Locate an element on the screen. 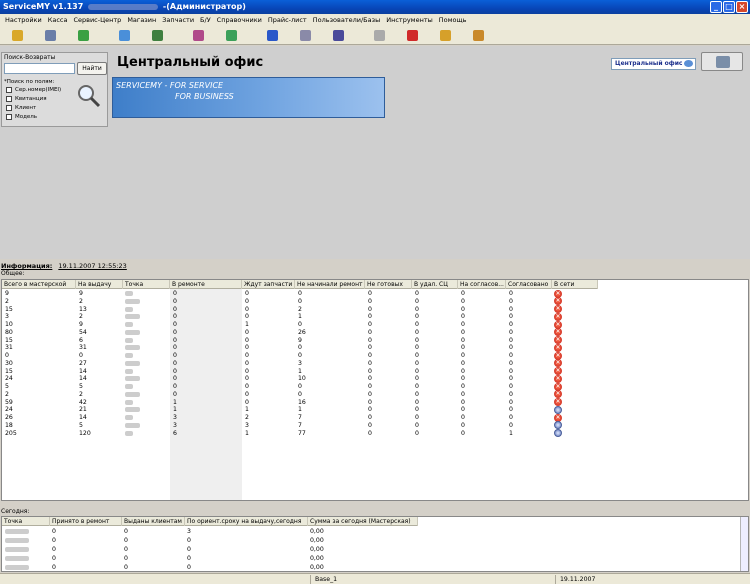  list-icon is located at coordinates (338, 35).